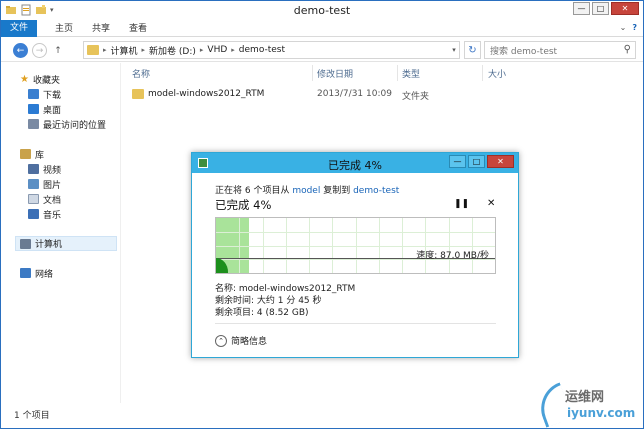 The height and width of the screenshot is (429, 644). I want to click on speed-label: 速度: 87.0 MB/秒, so click(452, 256).